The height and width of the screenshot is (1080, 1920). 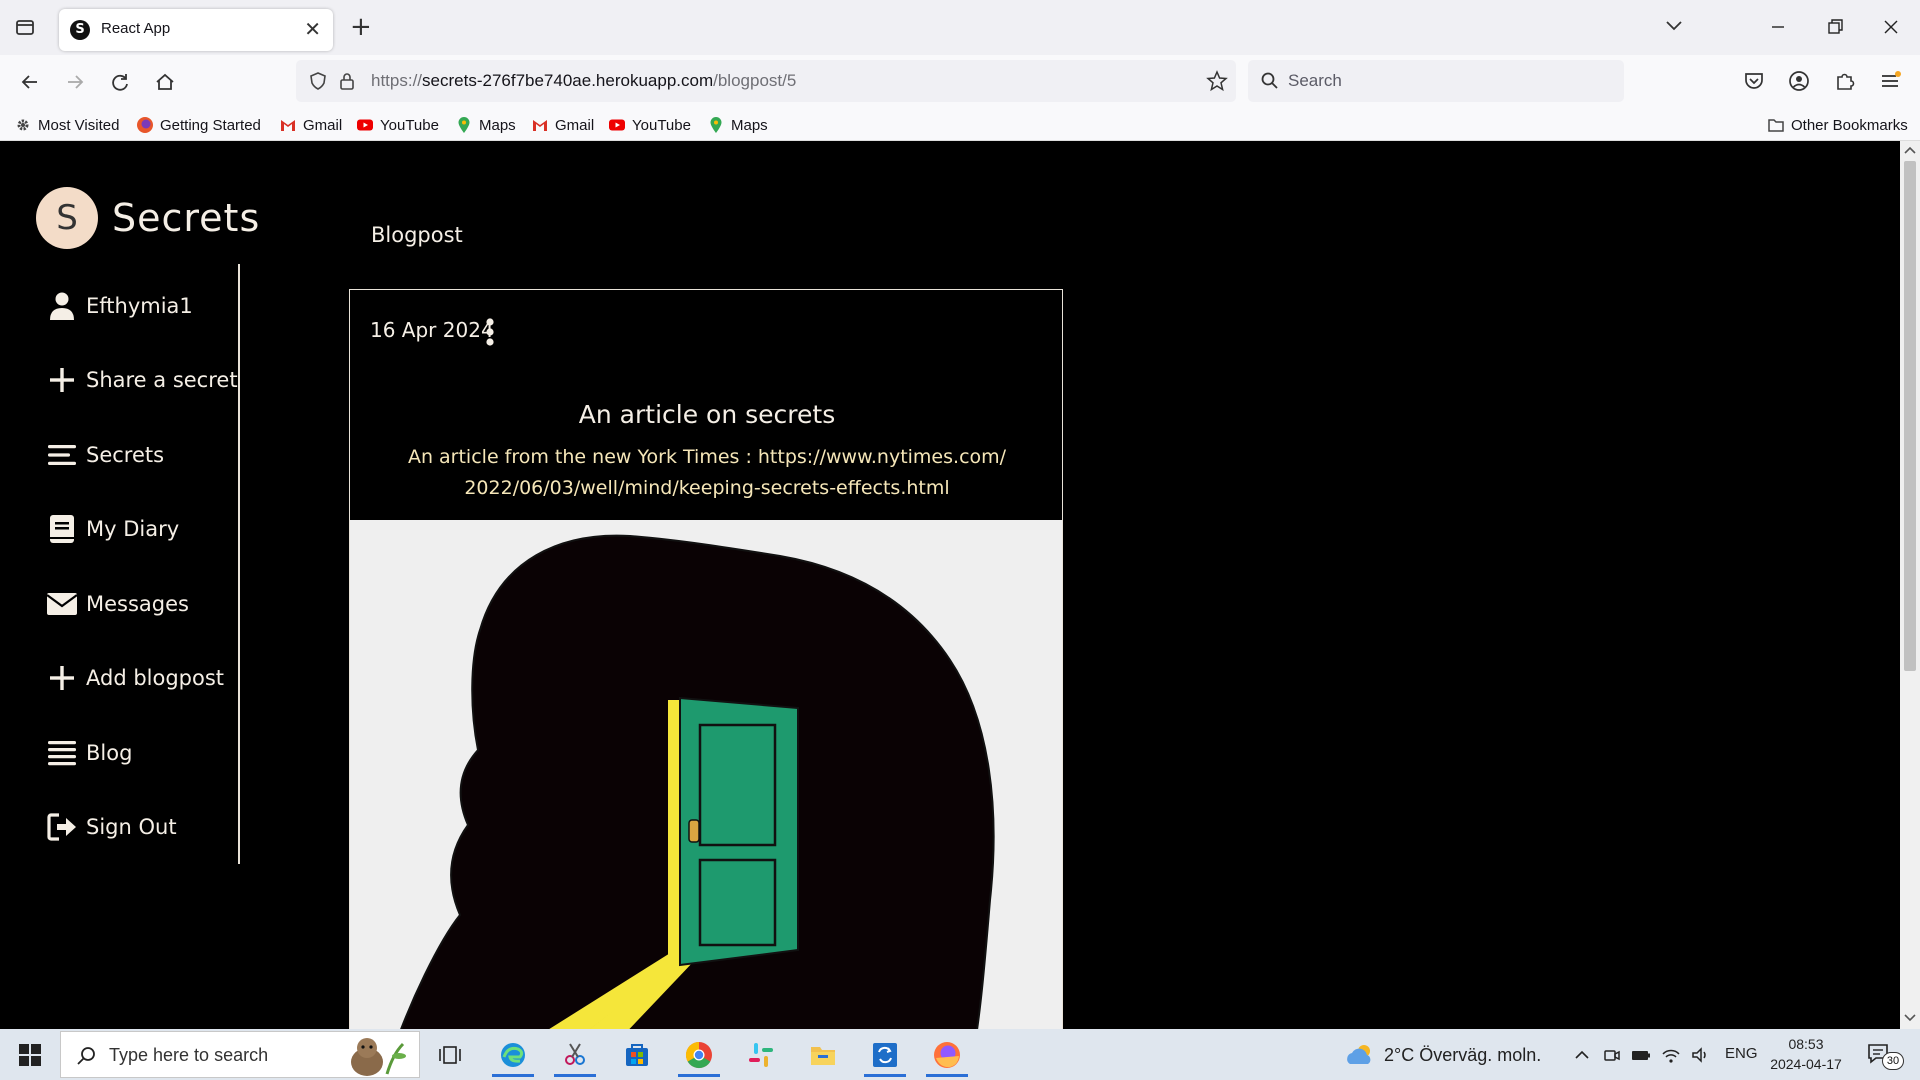 I want to click on sidebar-item-secrets: Secrets, so click(x=105, y=455).